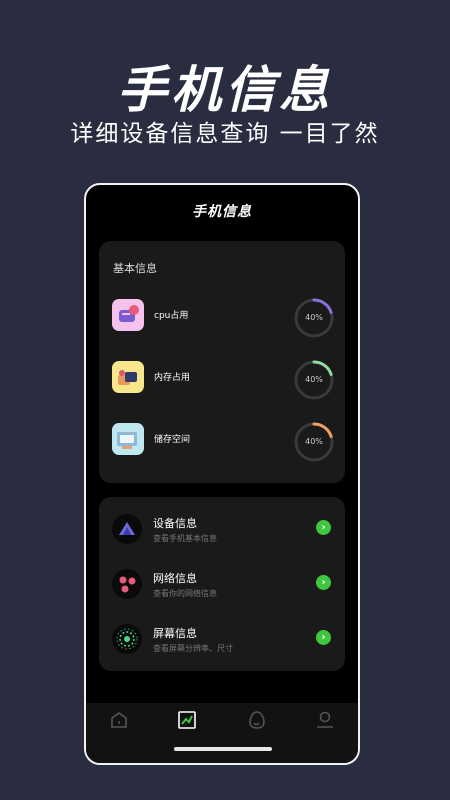 The image size is (450, 800). I want to click on menu-label: 屏幕信息, so click(175, 633).